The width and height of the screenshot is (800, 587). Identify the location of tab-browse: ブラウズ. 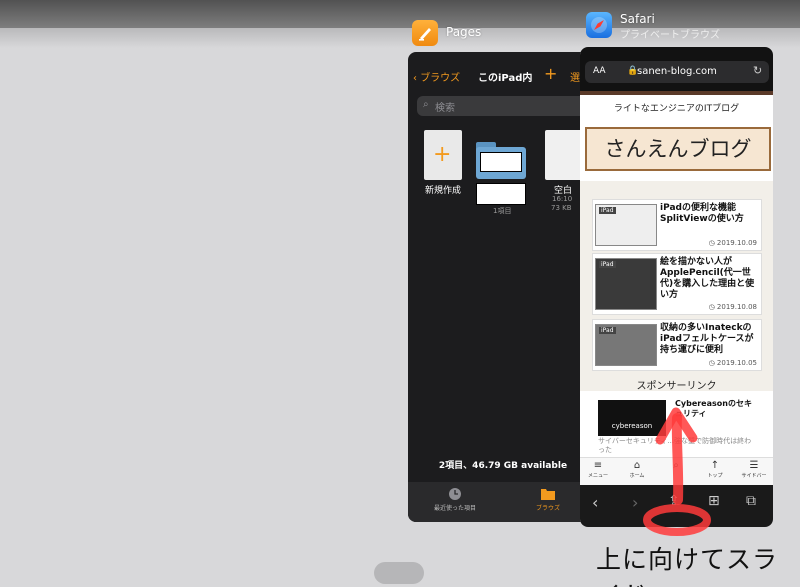
(548, 499).